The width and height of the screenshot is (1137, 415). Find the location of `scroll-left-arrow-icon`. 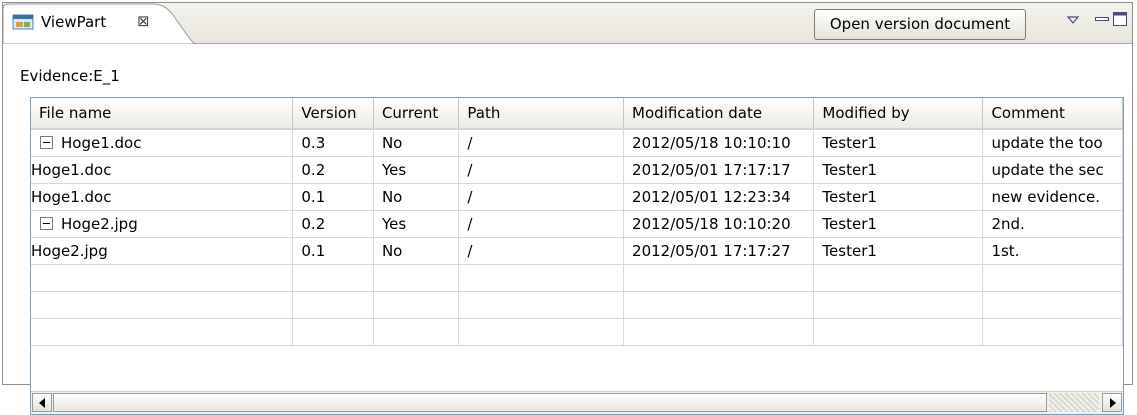

scroll-left-arrow-icon is located at coordinates (42, 402).